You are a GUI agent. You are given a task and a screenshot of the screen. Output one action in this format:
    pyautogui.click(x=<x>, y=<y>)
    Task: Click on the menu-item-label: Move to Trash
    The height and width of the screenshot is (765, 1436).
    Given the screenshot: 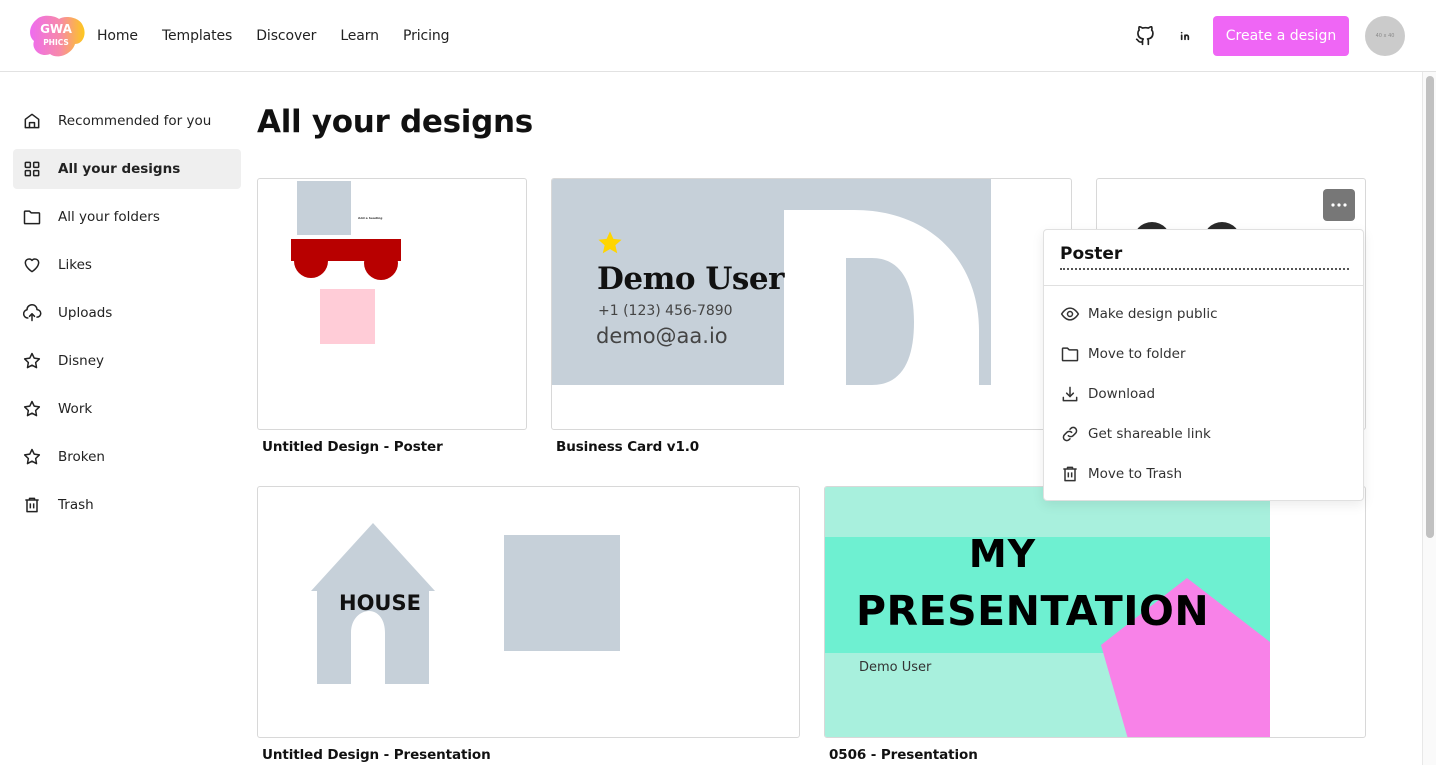 What is the action you would take?
    pyautogui.click(x=1135, y=474)
    